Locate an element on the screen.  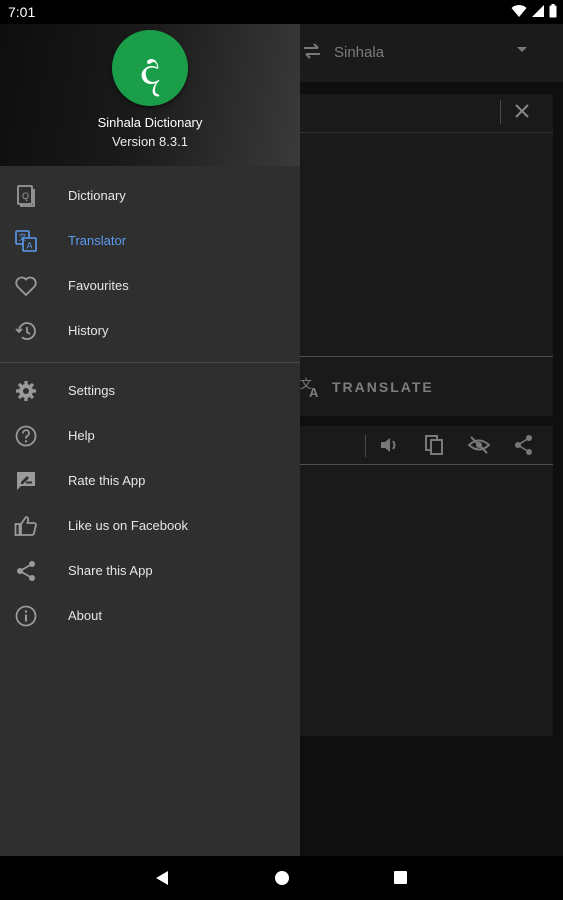
status-bar: 7:01 is located at coordinates (281, 12).